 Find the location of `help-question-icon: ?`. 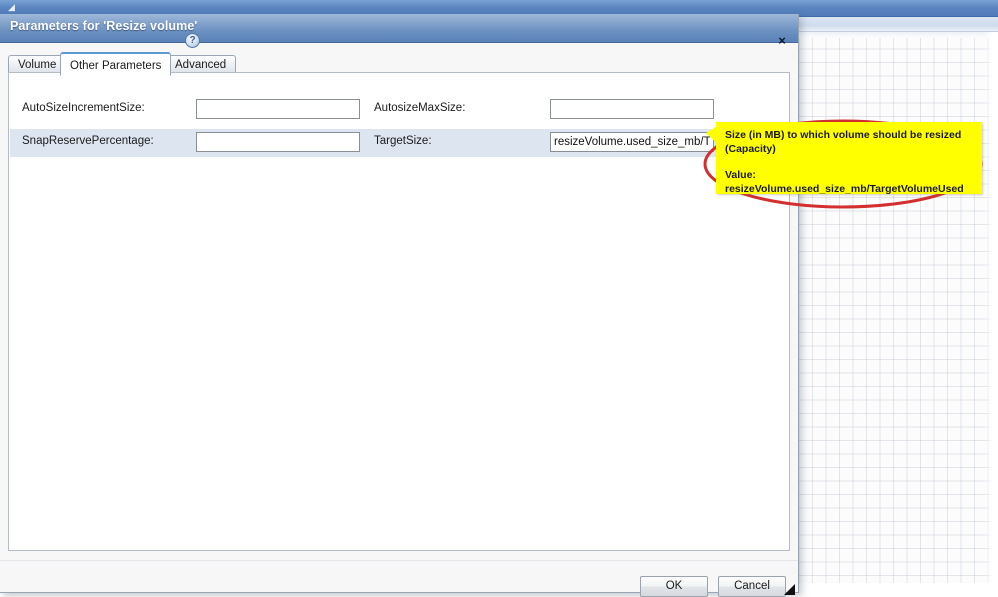

help-question-icon: ? is located at coordinates (192, 40).